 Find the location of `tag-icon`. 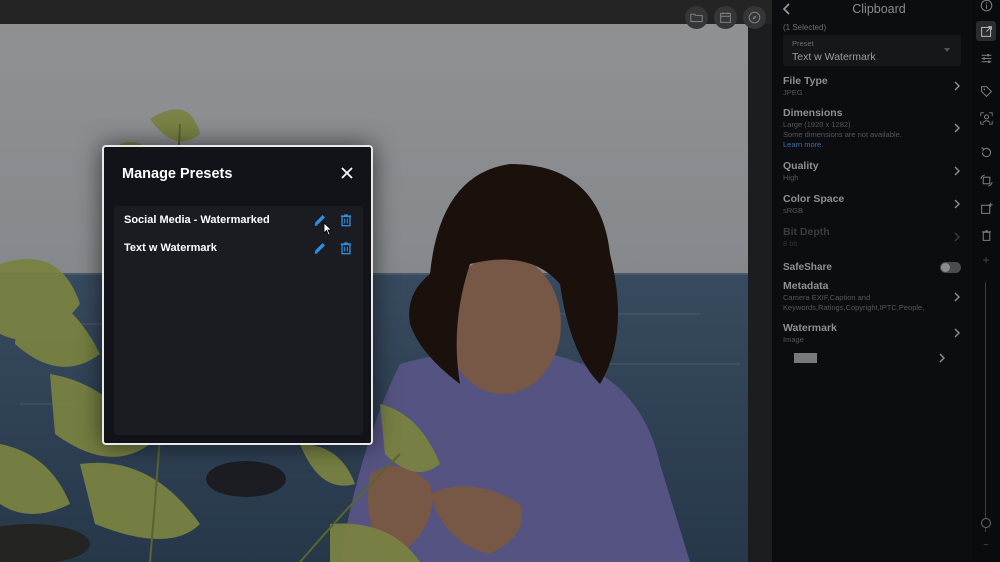

tag-icon is located at coordinates (986, 91).